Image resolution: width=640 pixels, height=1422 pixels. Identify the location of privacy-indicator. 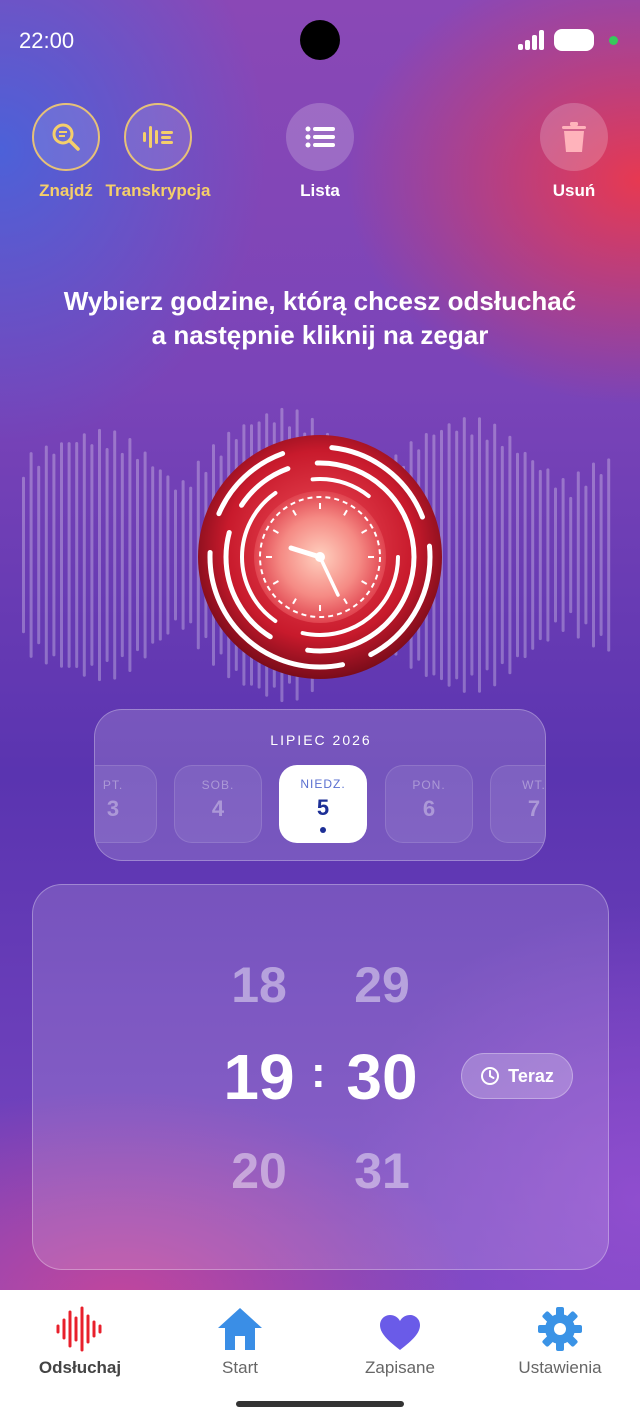
(613, 40).